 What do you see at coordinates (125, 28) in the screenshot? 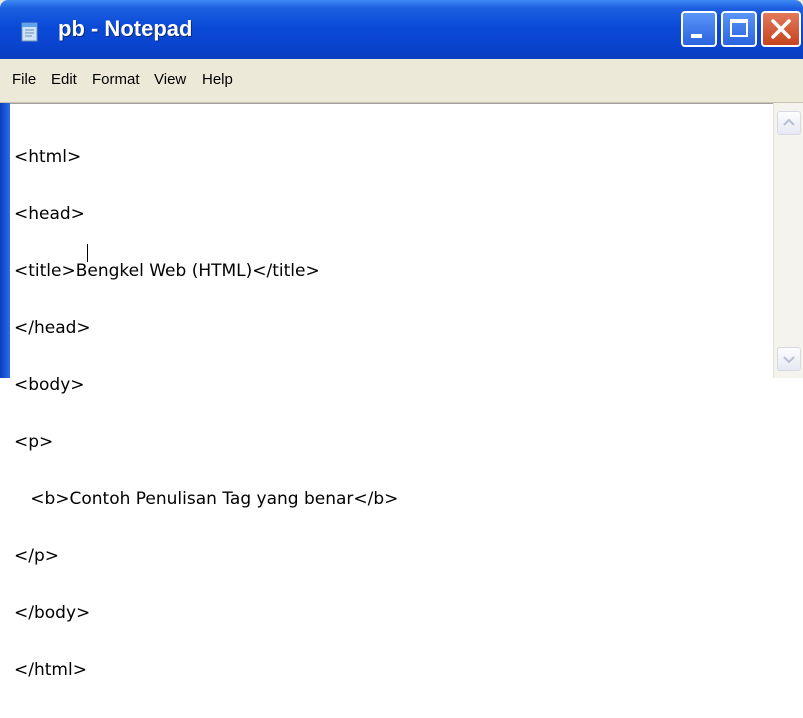
I see `window-title: pb - Notepad` at bounding box center [125, 28].